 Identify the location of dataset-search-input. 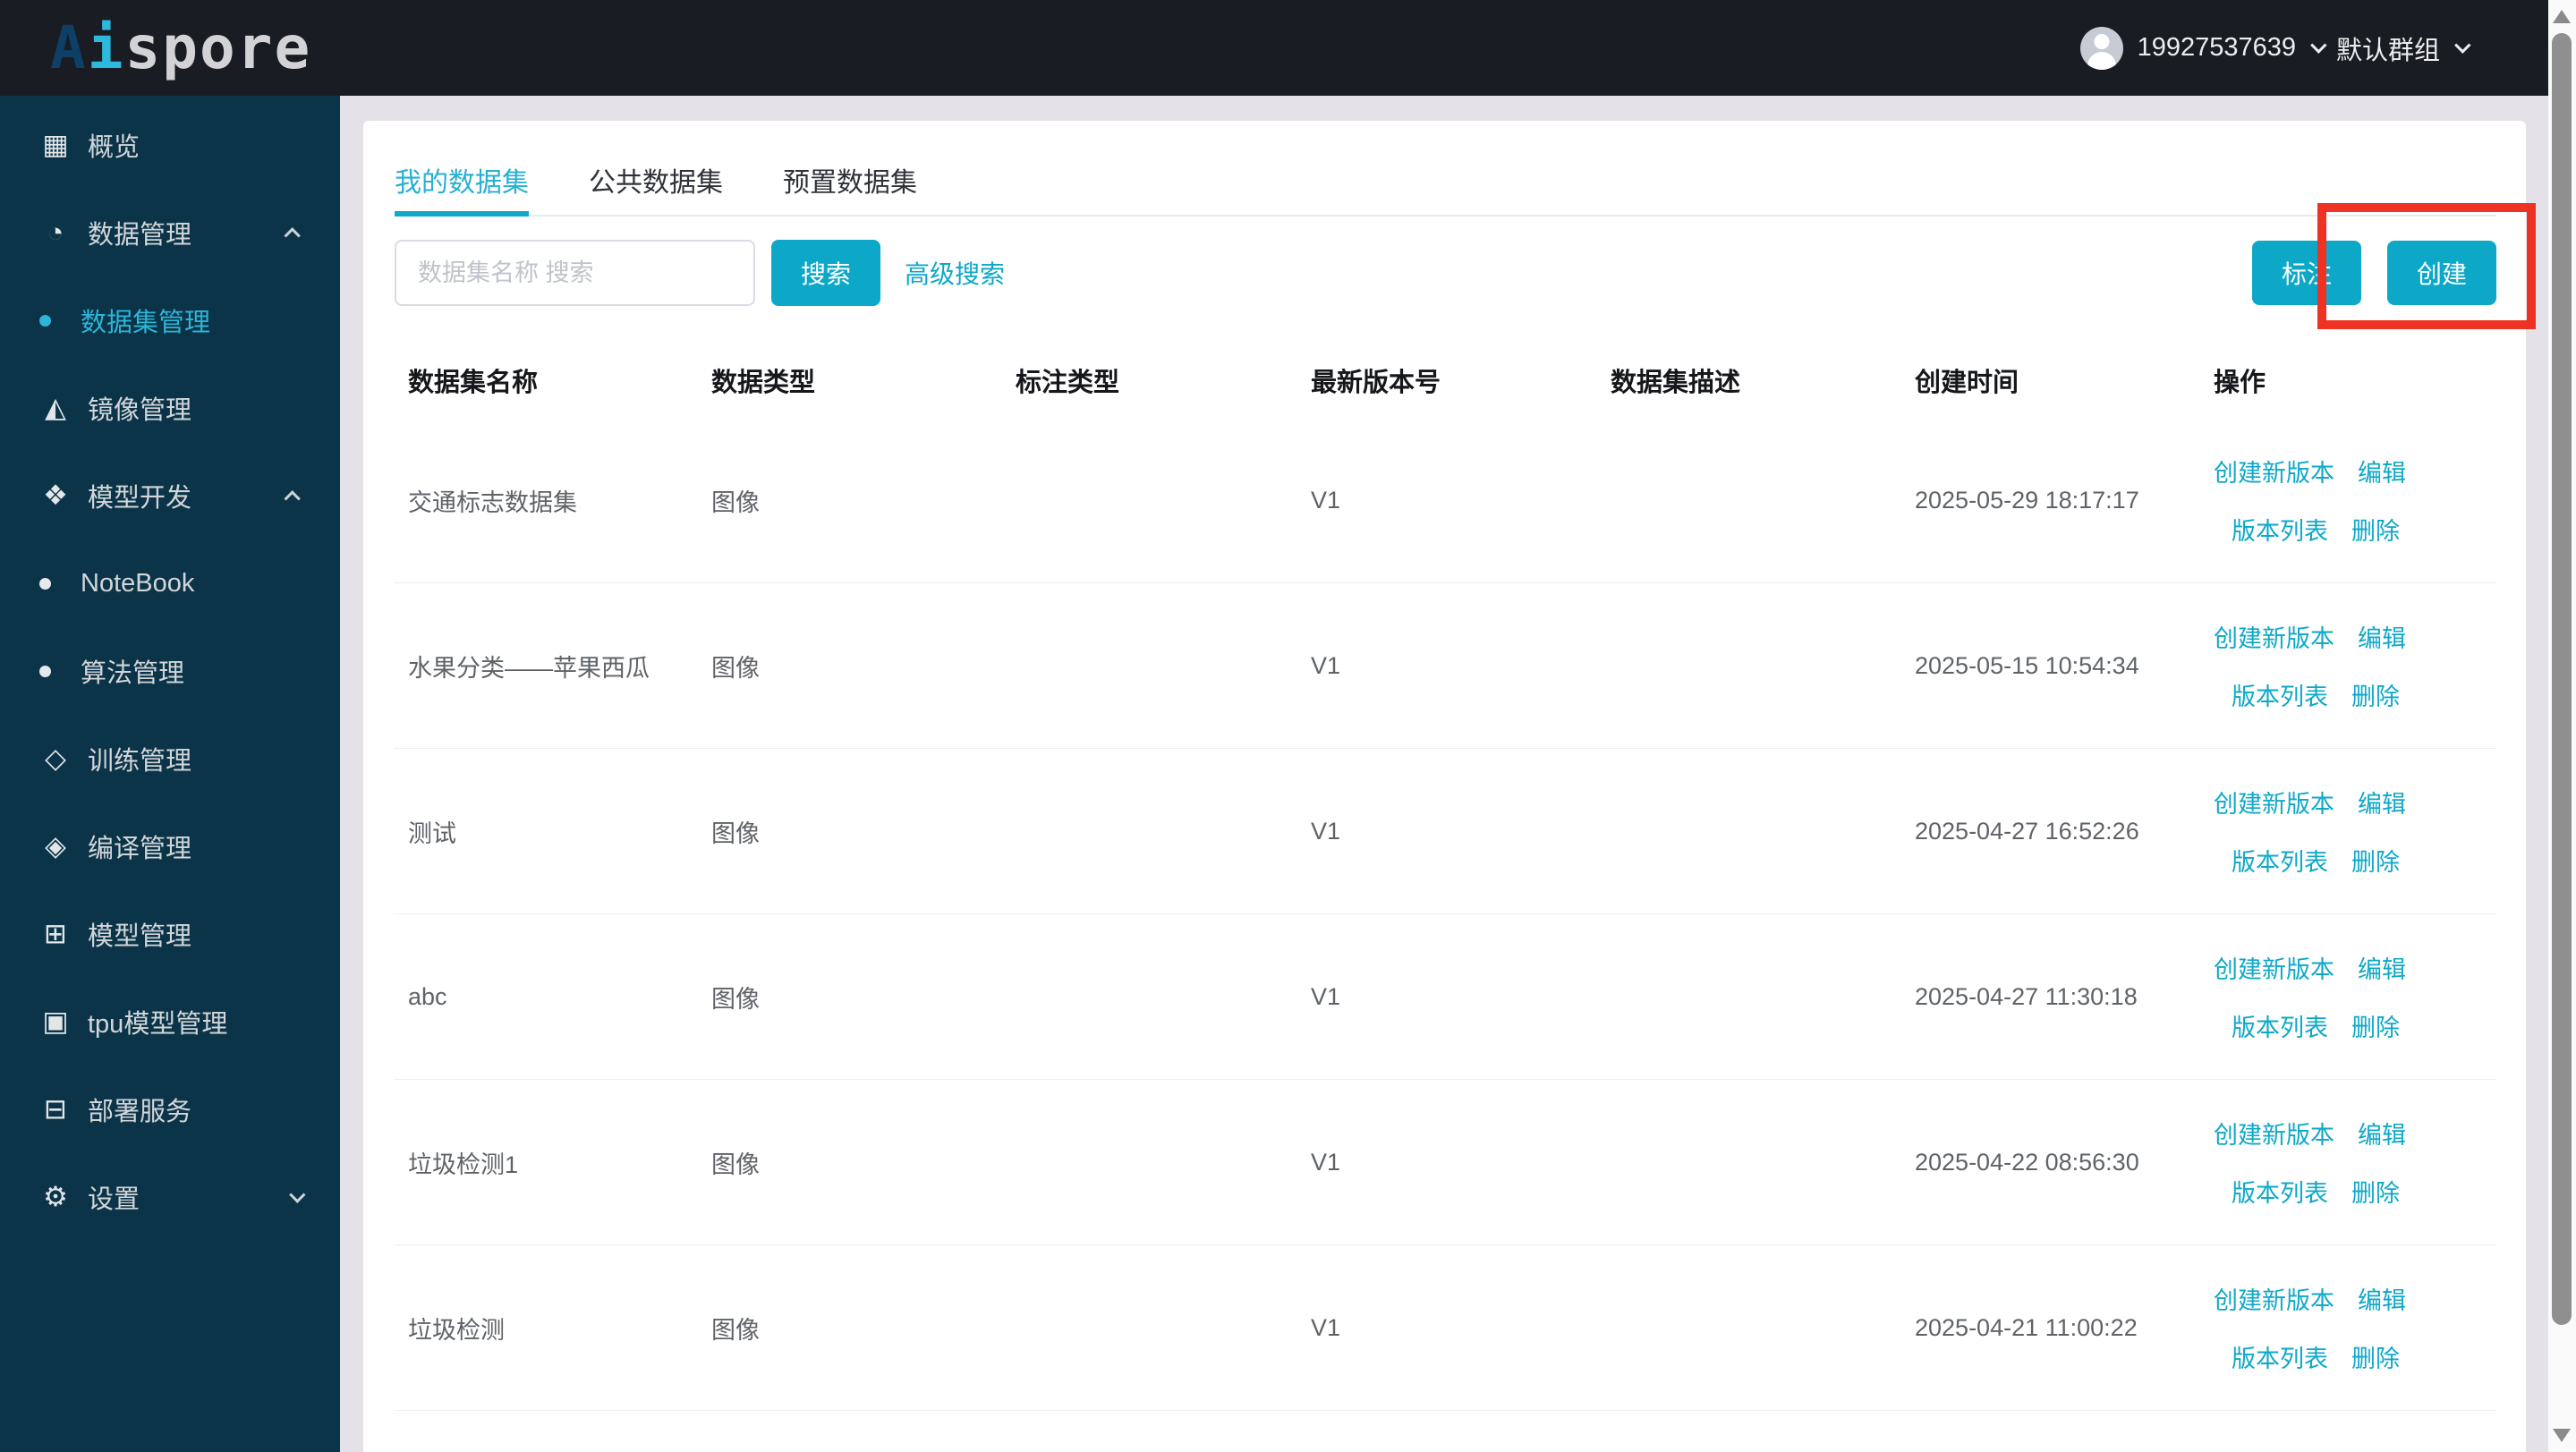
(575, 273).